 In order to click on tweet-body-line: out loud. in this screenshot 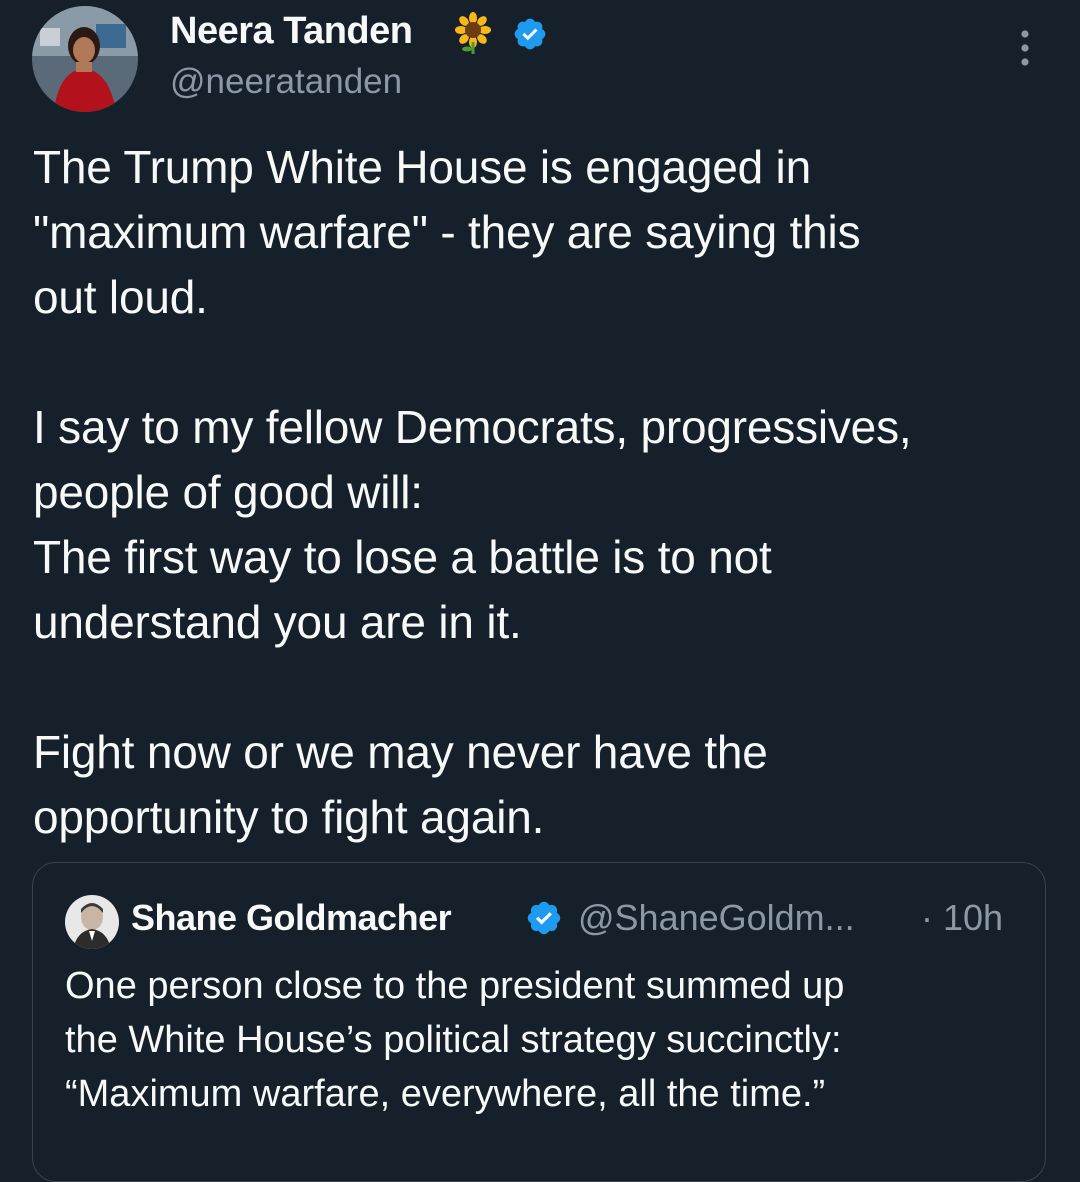, I will do `click(120, 297)`.